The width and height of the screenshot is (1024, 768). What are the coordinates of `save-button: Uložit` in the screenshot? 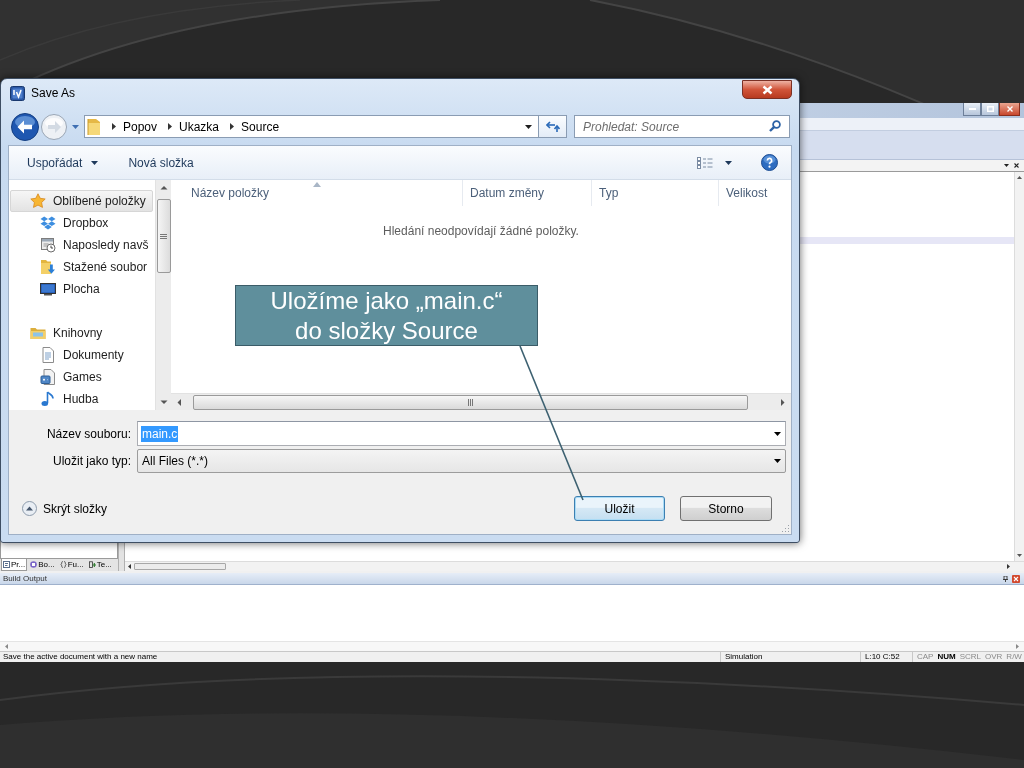 It's located at (619, 508).